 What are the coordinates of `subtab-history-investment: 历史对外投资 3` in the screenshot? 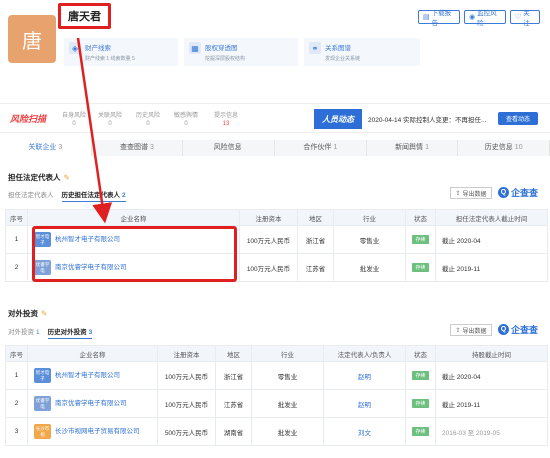 It's located at (70, 332).